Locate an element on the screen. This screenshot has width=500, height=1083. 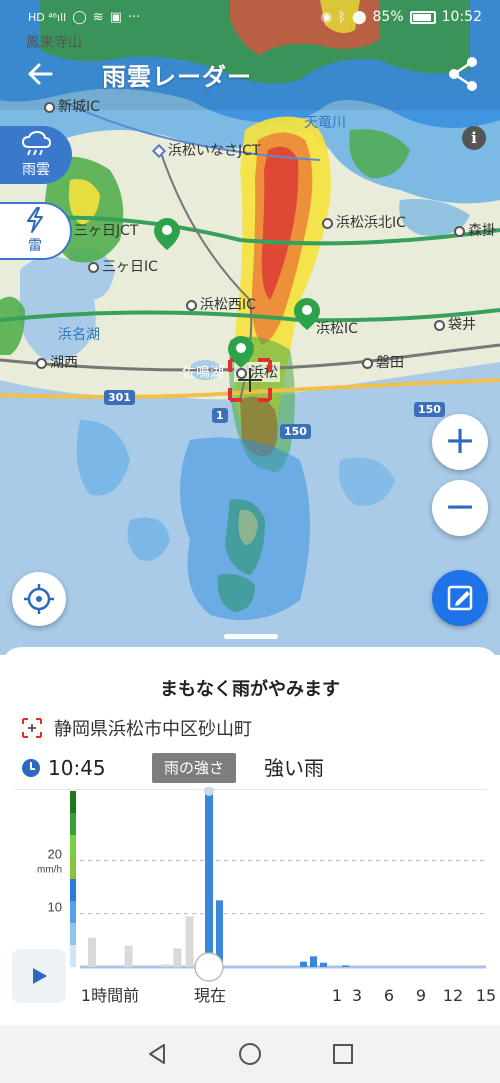
map-label-jct: 三ヶ日JCT is located at coordinates (106, 231).